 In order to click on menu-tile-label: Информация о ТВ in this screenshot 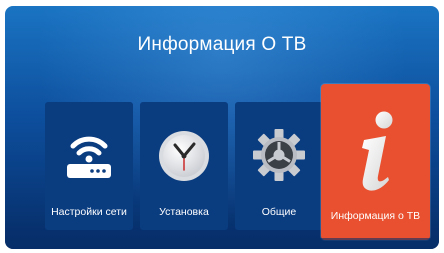, I will do `click(375, 216)`.